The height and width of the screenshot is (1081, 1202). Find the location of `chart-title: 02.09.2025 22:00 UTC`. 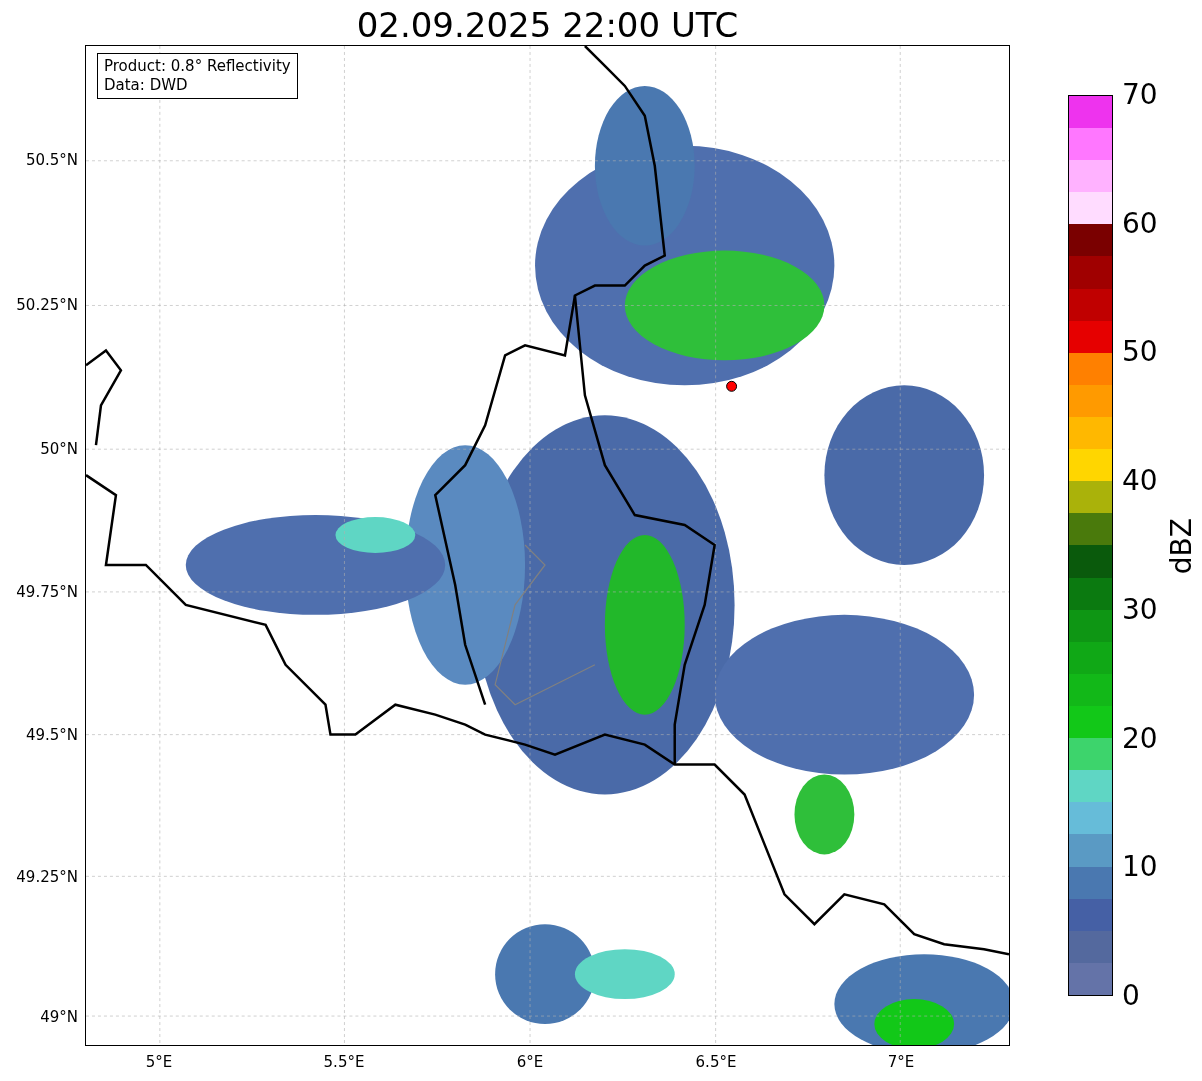

chart-title: 02.09.2025 22:00 UTC is located at coordinates (547, 25).